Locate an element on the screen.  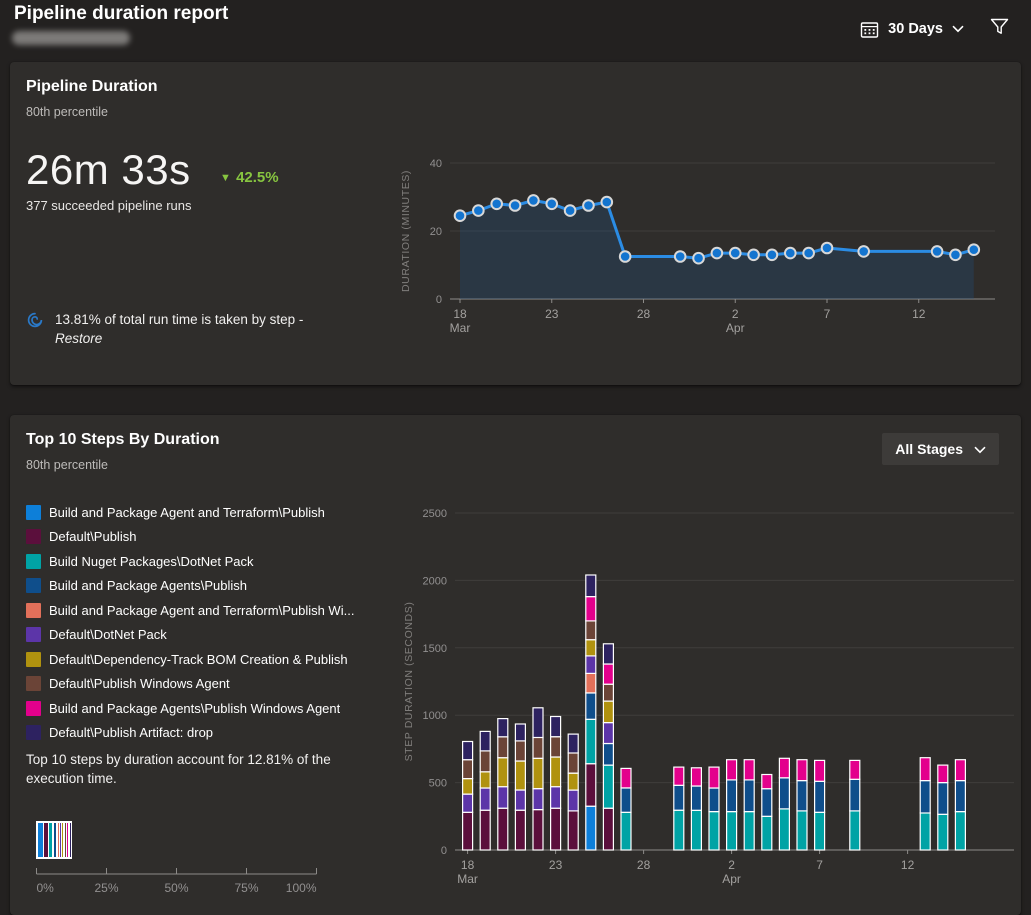
insight-step-link: Restore is located at coordinates (179, 338).